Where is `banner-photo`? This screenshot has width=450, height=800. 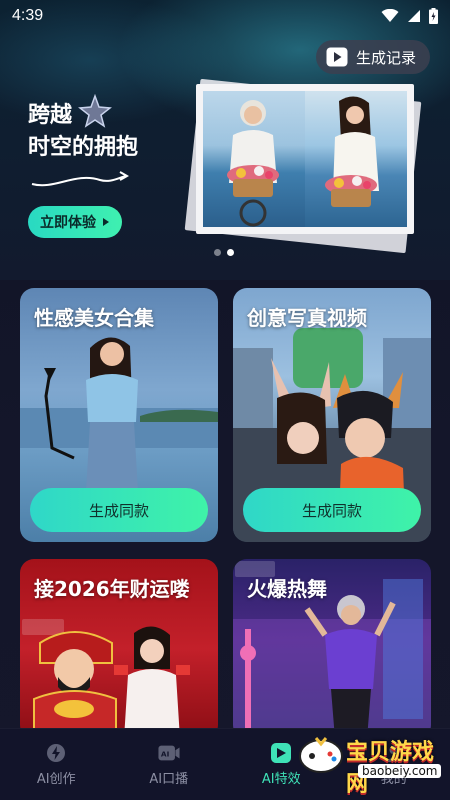 banner-photo is located at coordinates (305, 159).